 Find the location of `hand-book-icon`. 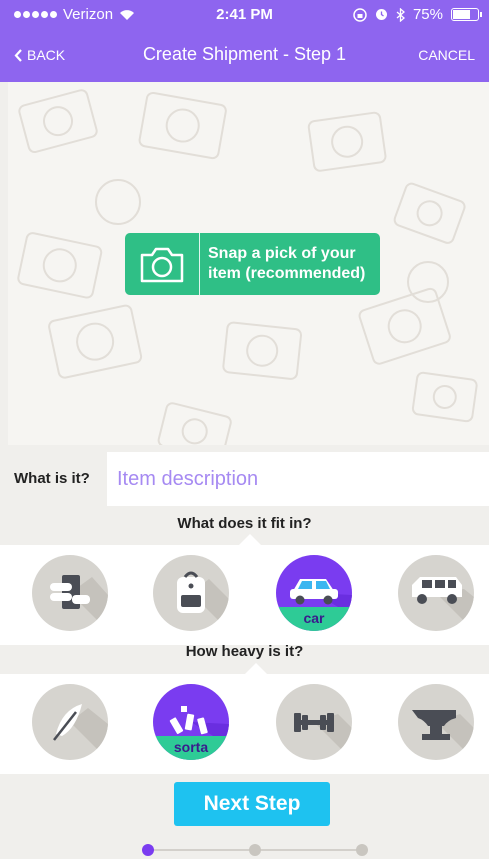

hand-book-icon is located at coordinates (79, 603).